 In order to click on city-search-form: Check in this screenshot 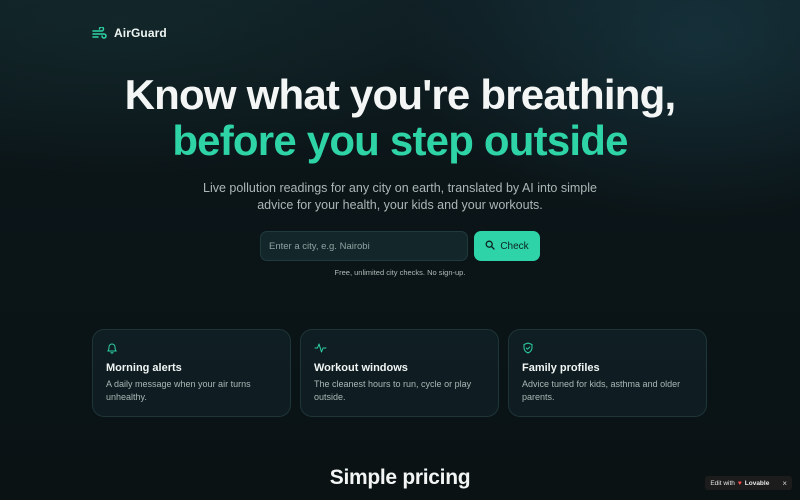, I will do `click(400, 246)`.